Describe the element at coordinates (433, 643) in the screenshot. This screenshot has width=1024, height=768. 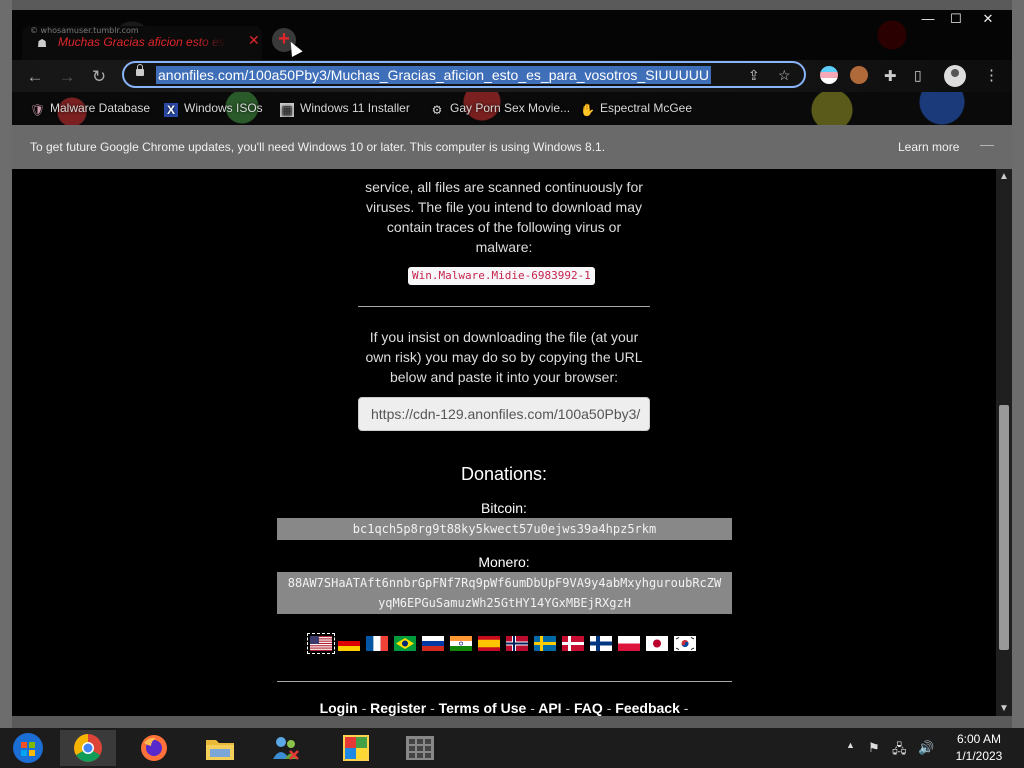
I see `flag-ru-icon` at that location.